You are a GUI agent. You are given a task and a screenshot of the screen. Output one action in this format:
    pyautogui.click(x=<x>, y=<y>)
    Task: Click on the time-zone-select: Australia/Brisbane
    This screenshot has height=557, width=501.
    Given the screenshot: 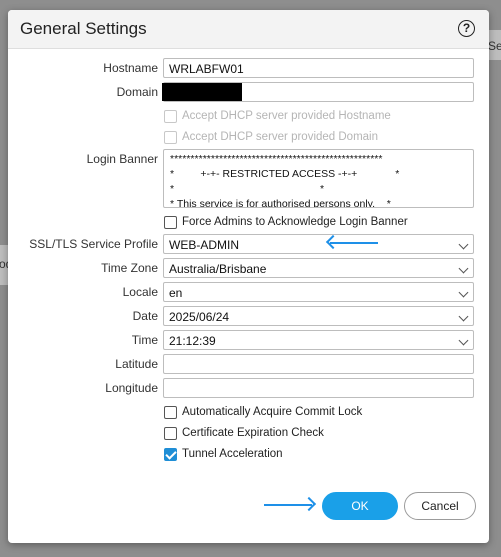 What is the action you would take?
    pyautogui.click(x=318, y=268)
    